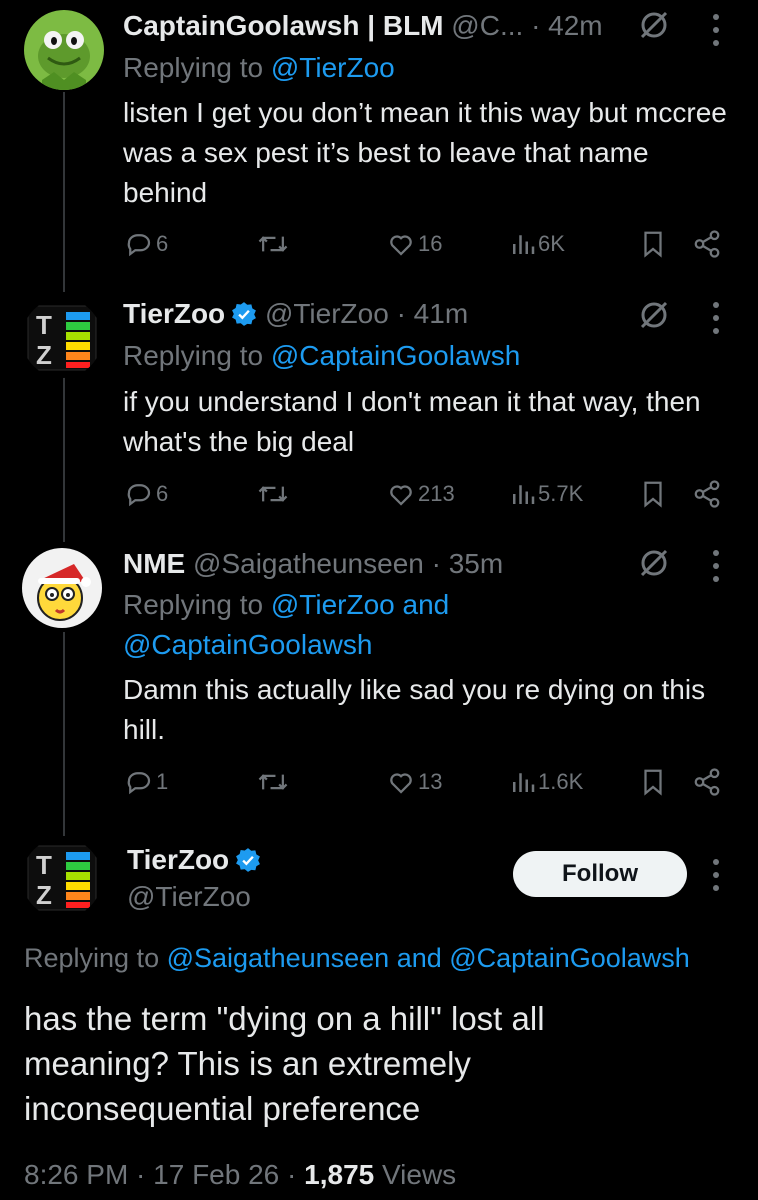 The image size is (758, 1200). I want to click on view-count: 1.6K, so click(561, 781).